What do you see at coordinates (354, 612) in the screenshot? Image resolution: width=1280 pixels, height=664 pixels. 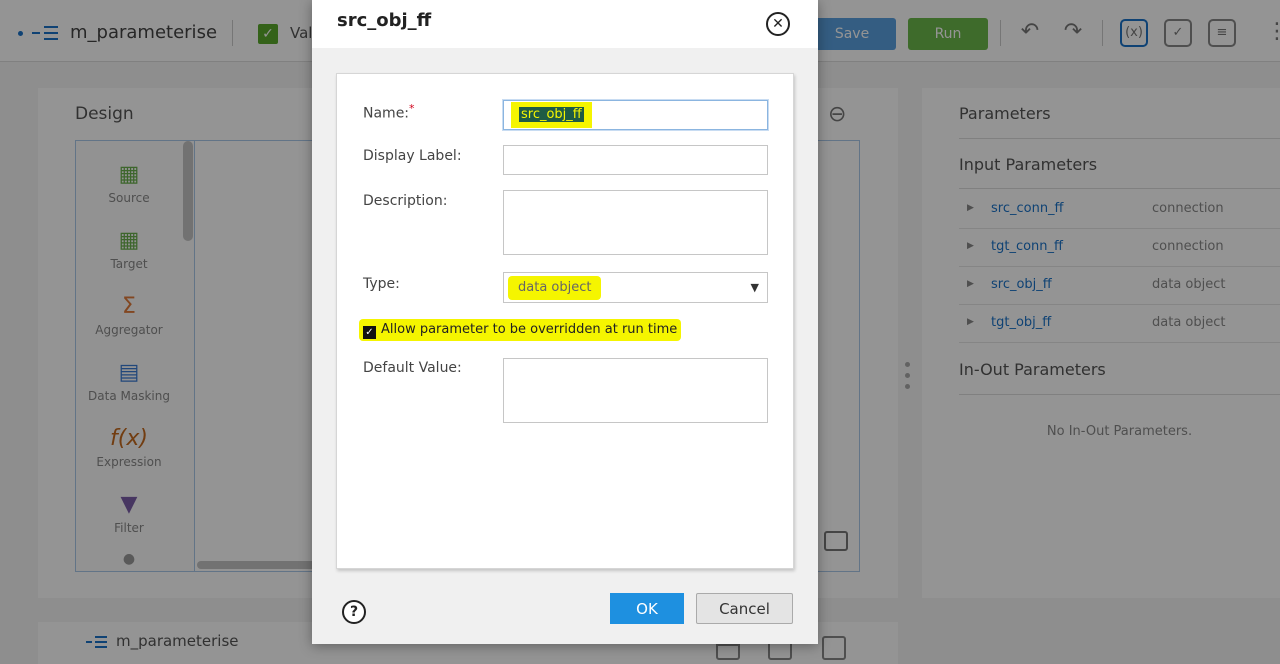 I see `help-icon: ?` at bounding box center [354, 612].